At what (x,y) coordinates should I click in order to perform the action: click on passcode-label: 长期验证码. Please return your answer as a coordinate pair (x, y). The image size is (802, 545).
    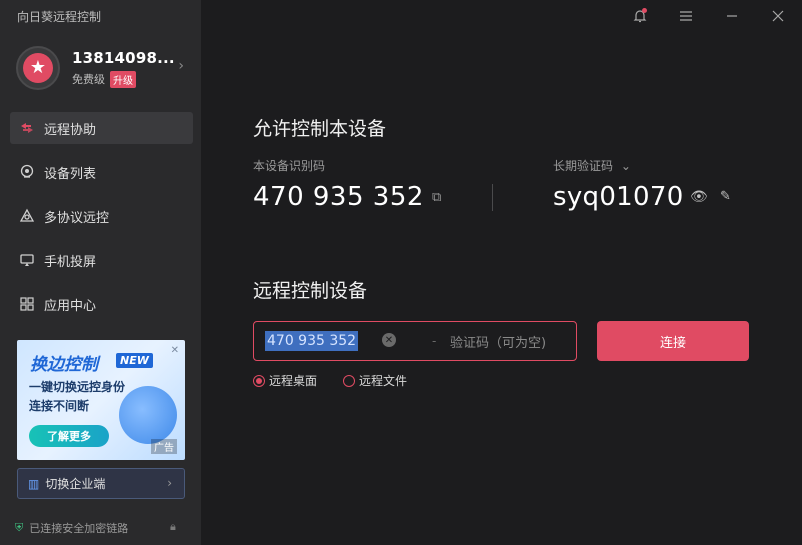
    Looking at the image, I should click on (583, 166).